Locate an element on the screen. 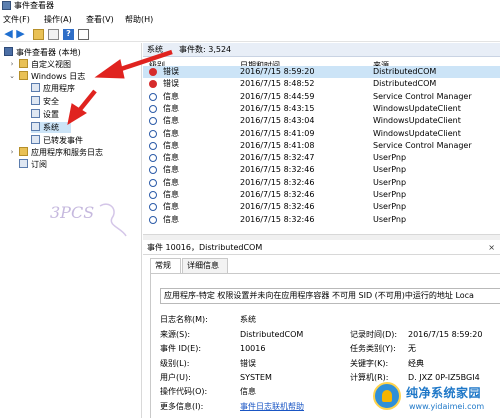 Image resolution: width=500 pixels, height=418 pixels. tree-item-system: 系统 is located at coordinates (51, 127).